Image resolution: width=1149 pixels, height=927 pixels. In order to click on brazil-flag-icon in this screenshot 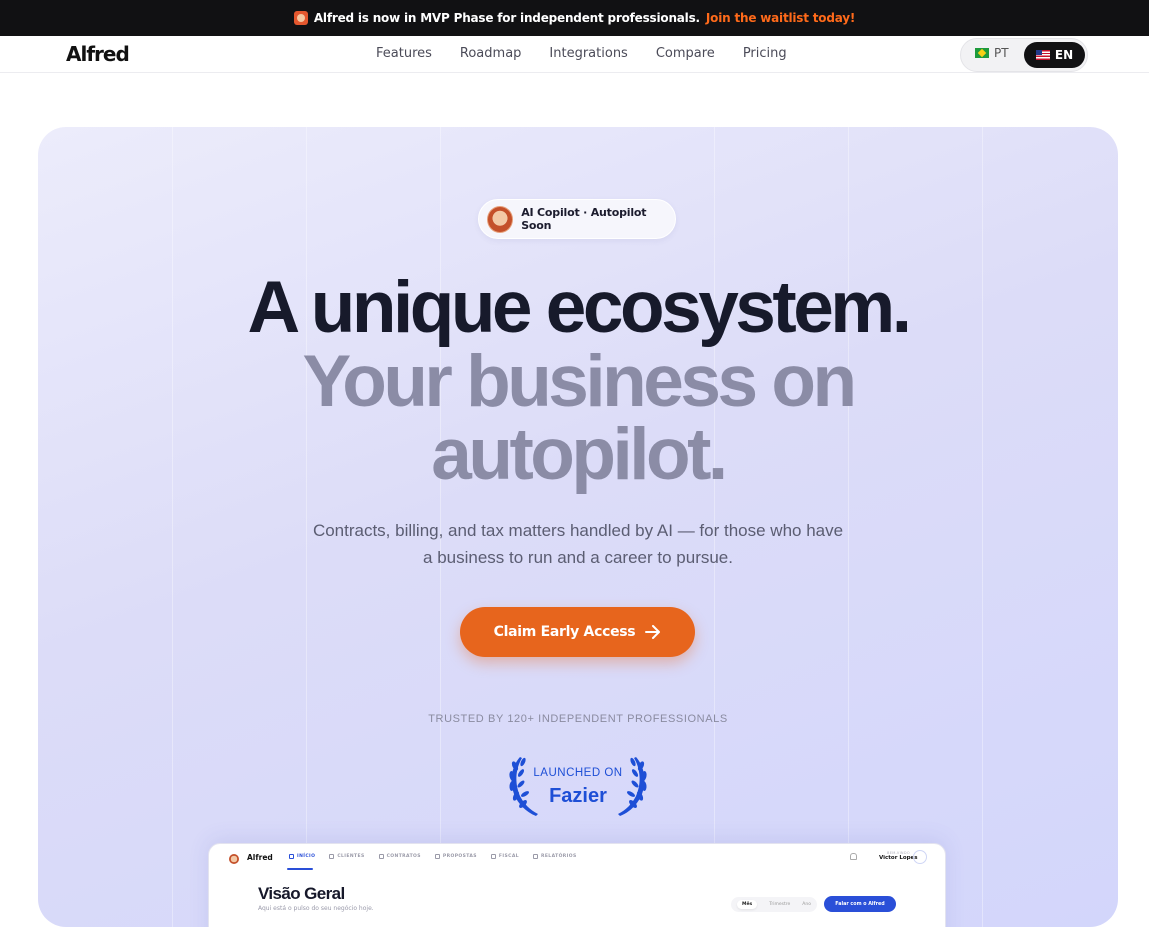, I will do `click(982, 53)`.